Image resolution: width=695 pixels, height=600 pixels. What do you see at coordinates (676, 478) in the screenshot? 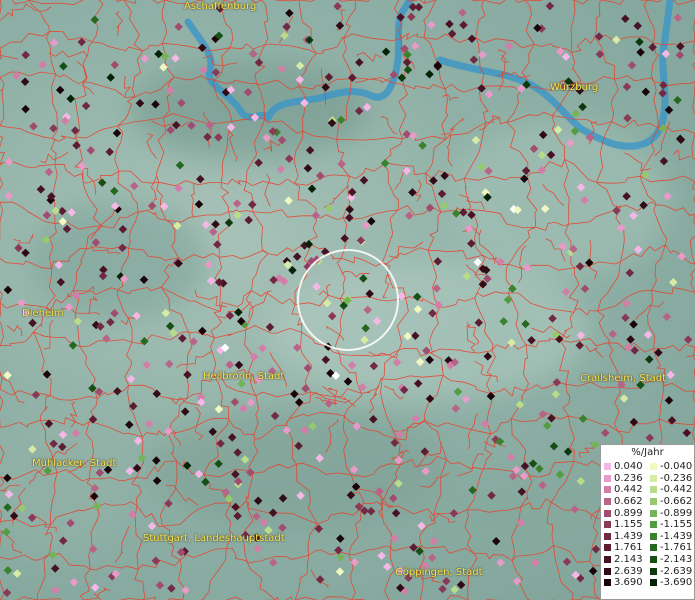
I see `legend-negative-value: -0.236` at bounding box center [676, 478].